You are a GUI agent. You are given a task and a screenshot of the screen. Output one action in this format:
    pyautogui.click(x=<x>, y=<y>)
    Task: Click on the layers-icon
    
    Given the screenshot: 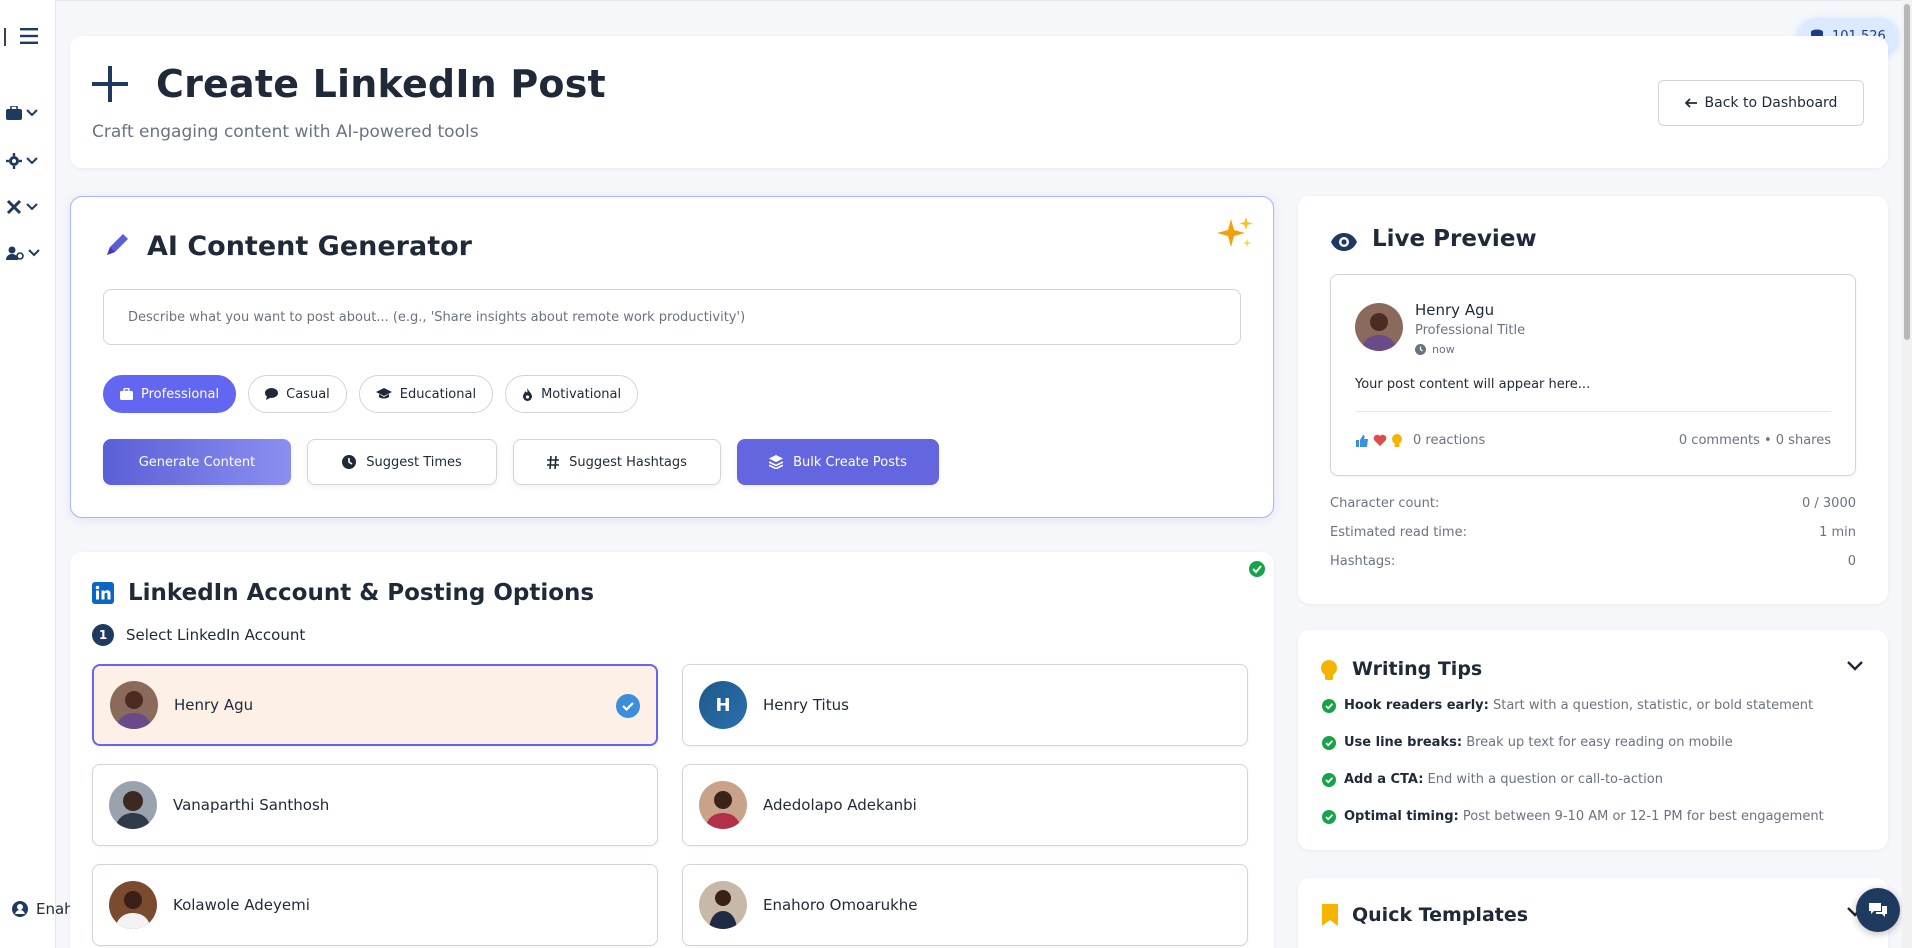 What is the action you would take?
    pyautogui.click(x=776, y=462)
    